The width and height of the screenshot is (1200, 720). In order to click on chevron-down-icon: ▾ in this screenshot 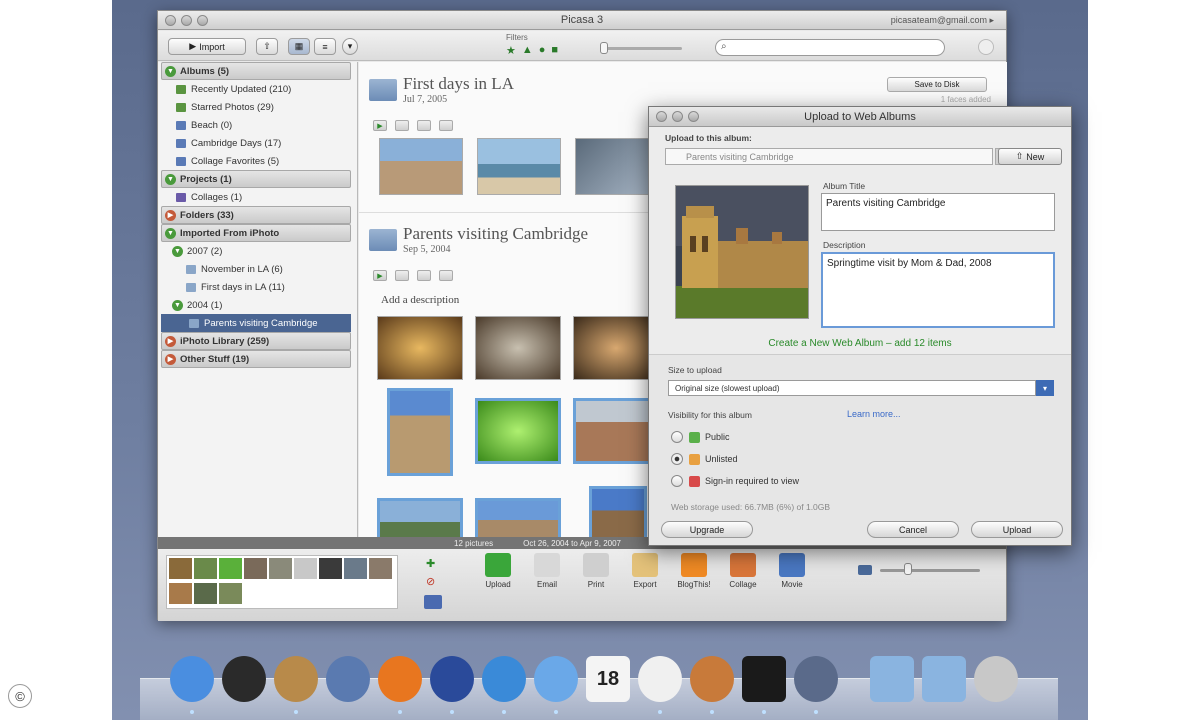, I will do `click(1045, 388)`.